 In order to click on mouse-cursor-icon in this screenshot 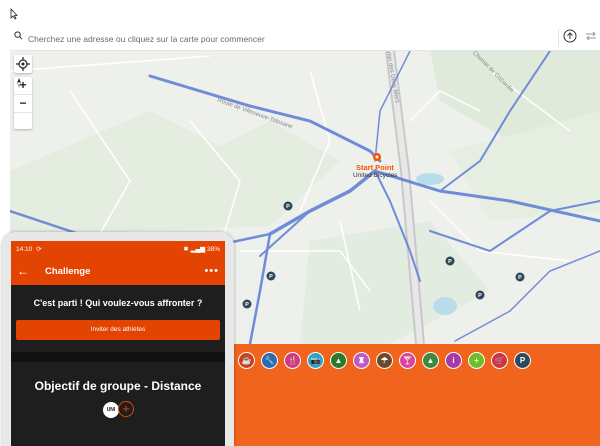, I will do `click(14, 14)`.